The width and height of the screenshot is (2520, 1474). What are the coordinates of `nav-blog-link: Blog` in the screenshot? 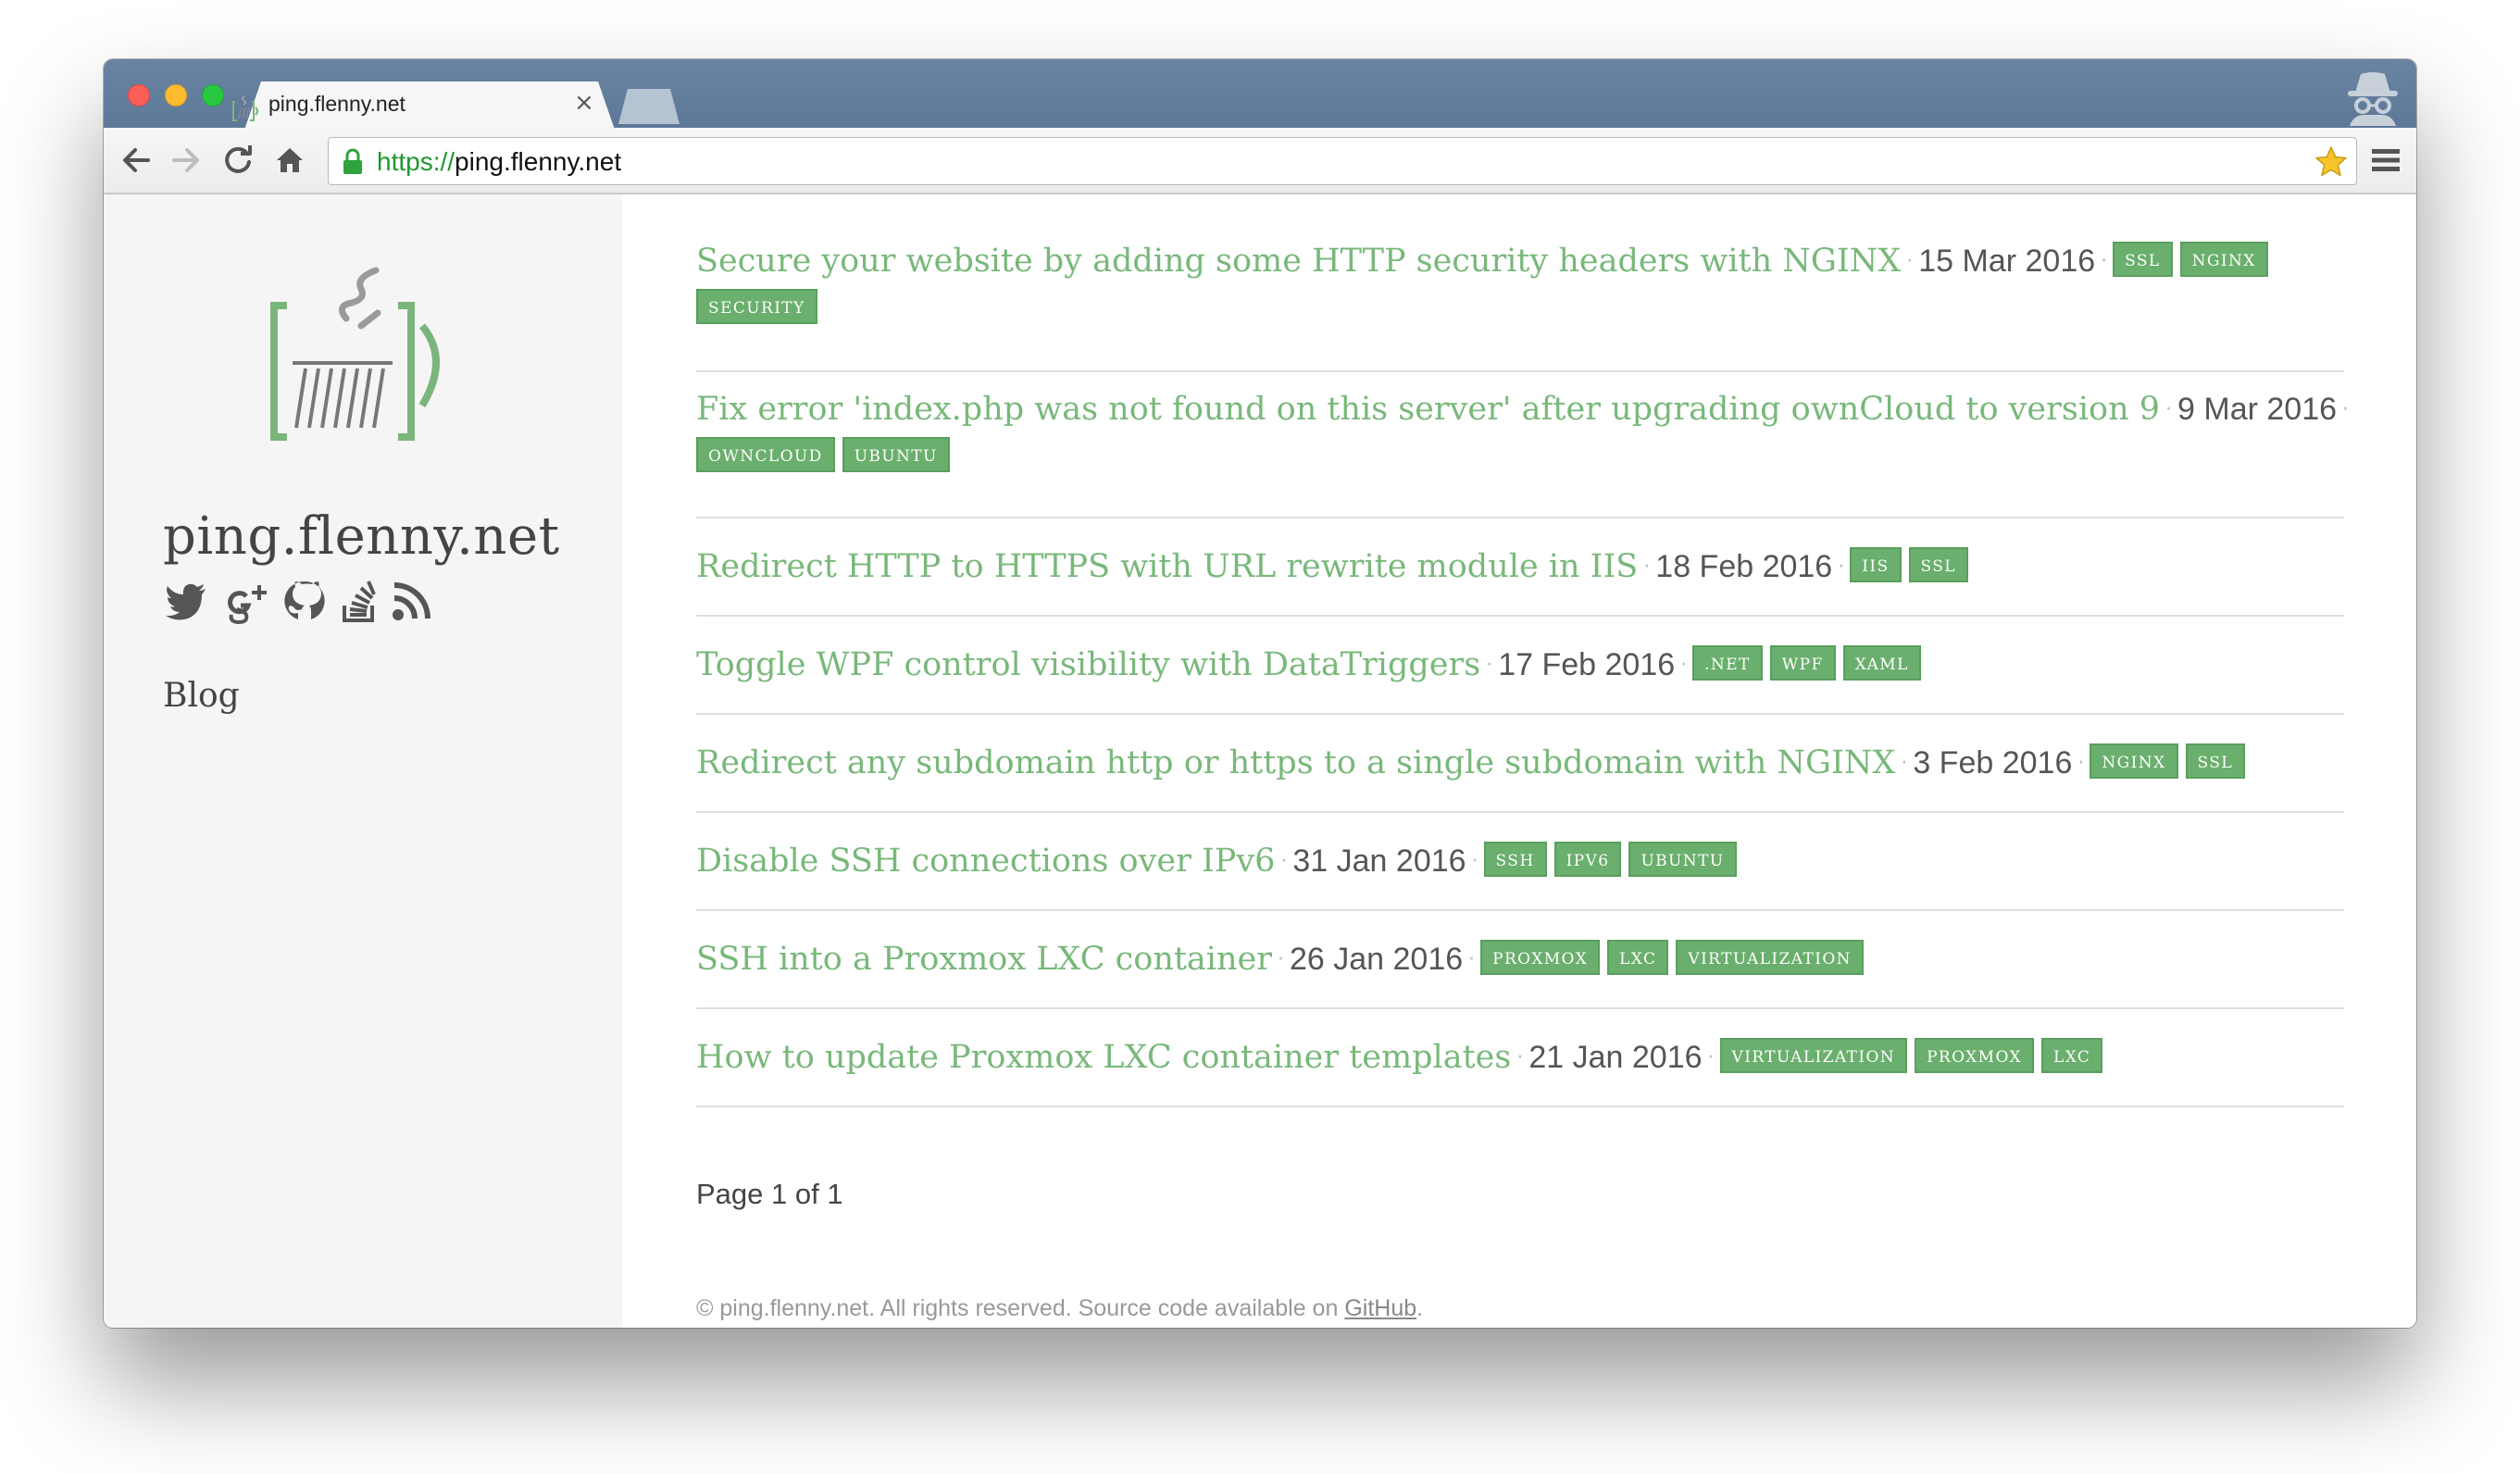 It's located at (201, 696).